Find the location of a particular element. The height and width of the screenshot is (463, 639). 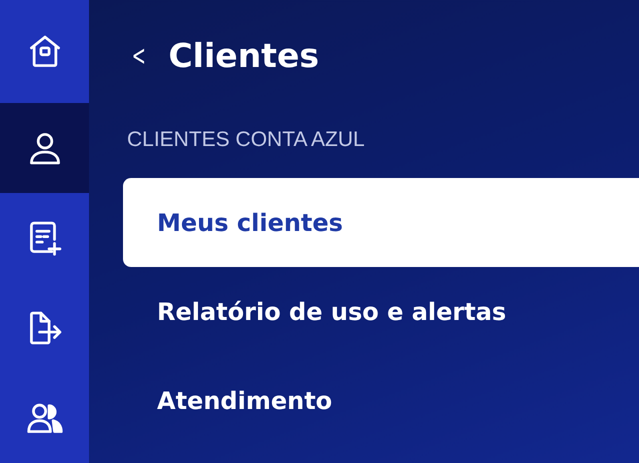

page-title: Clientes is located at coordinates (243, 55).